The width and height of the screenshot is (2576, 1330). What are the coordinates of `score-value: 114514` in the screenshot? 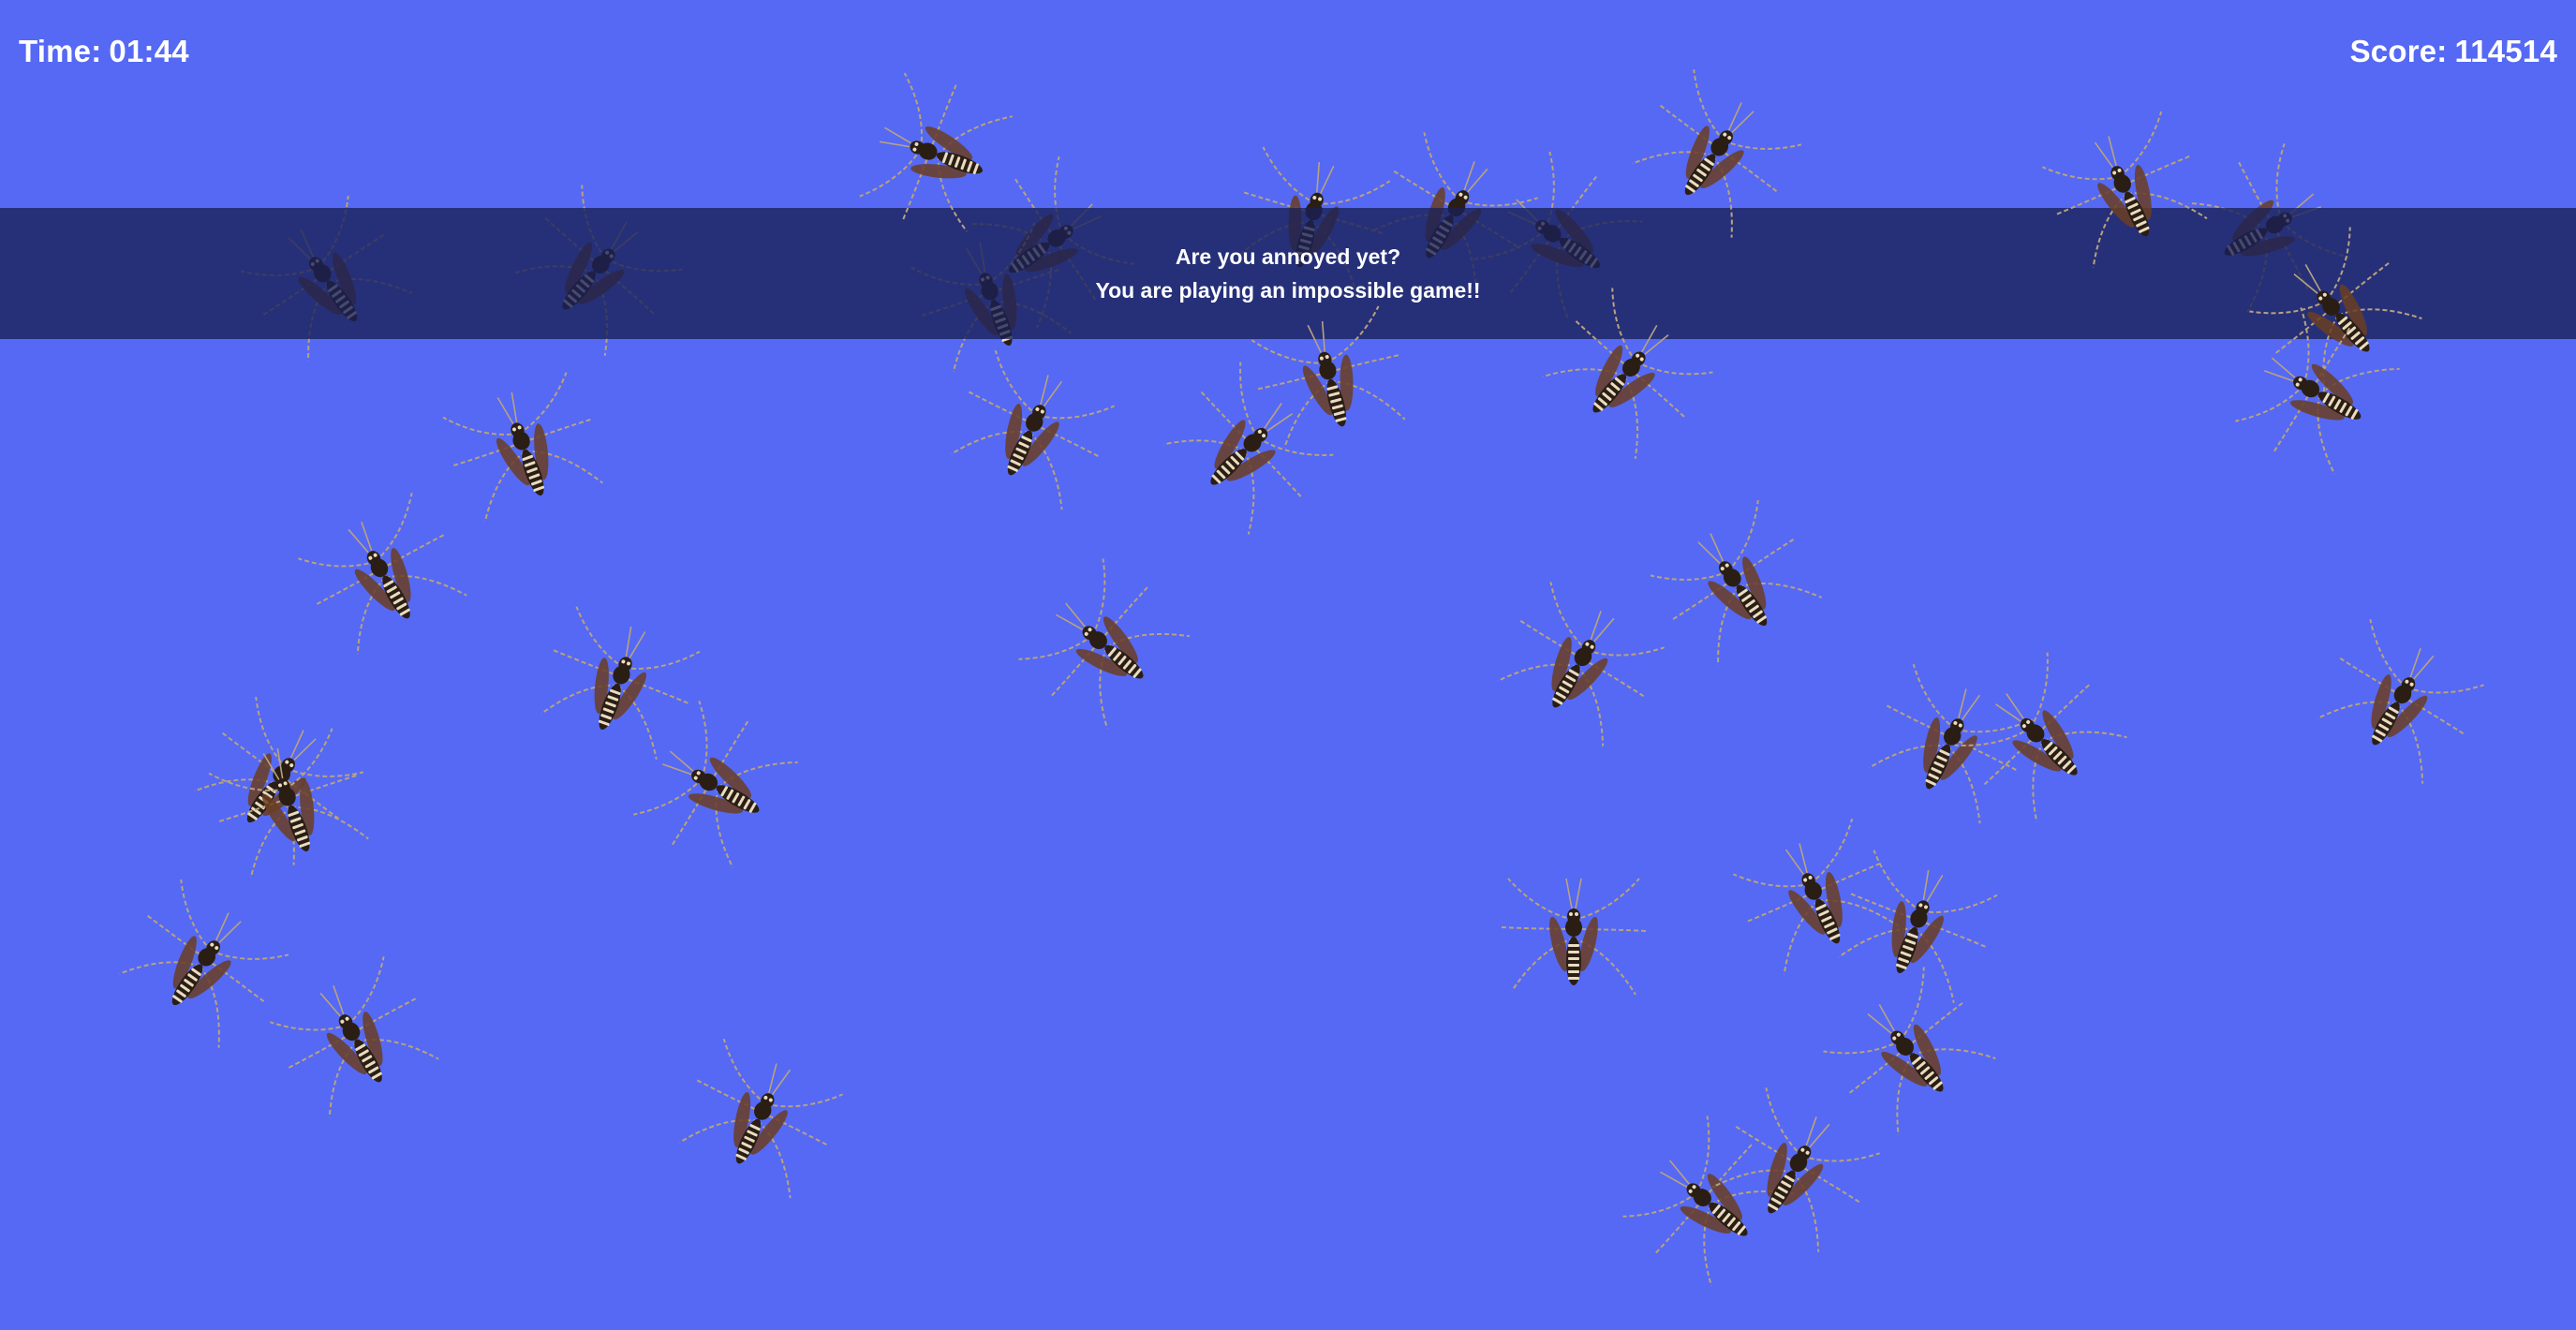 It's located at (2505, 51).